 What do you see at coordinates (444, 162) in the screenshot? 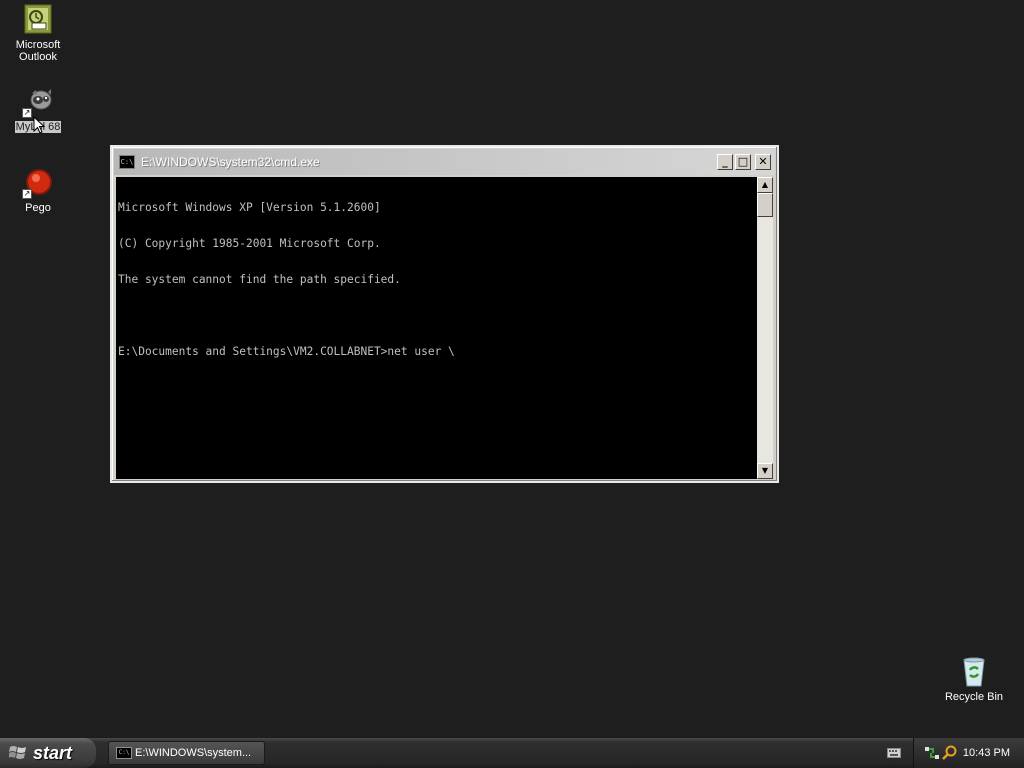
I see `window-titlebar: C:\ E:\WINDOWS\system32\cmd.exe _ □ ✕` at bounding box center [444, 162].